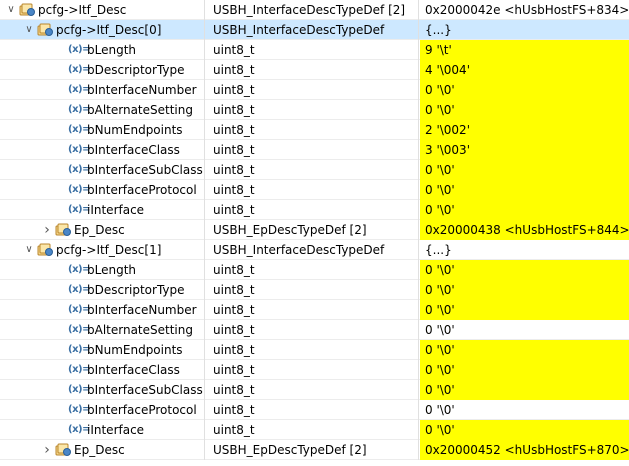 The height and width of the screenshot is (466, 629). I want to click on value-cell-changed: 0x20000452 <hUsbHostFS+870>, so click(524, 450).